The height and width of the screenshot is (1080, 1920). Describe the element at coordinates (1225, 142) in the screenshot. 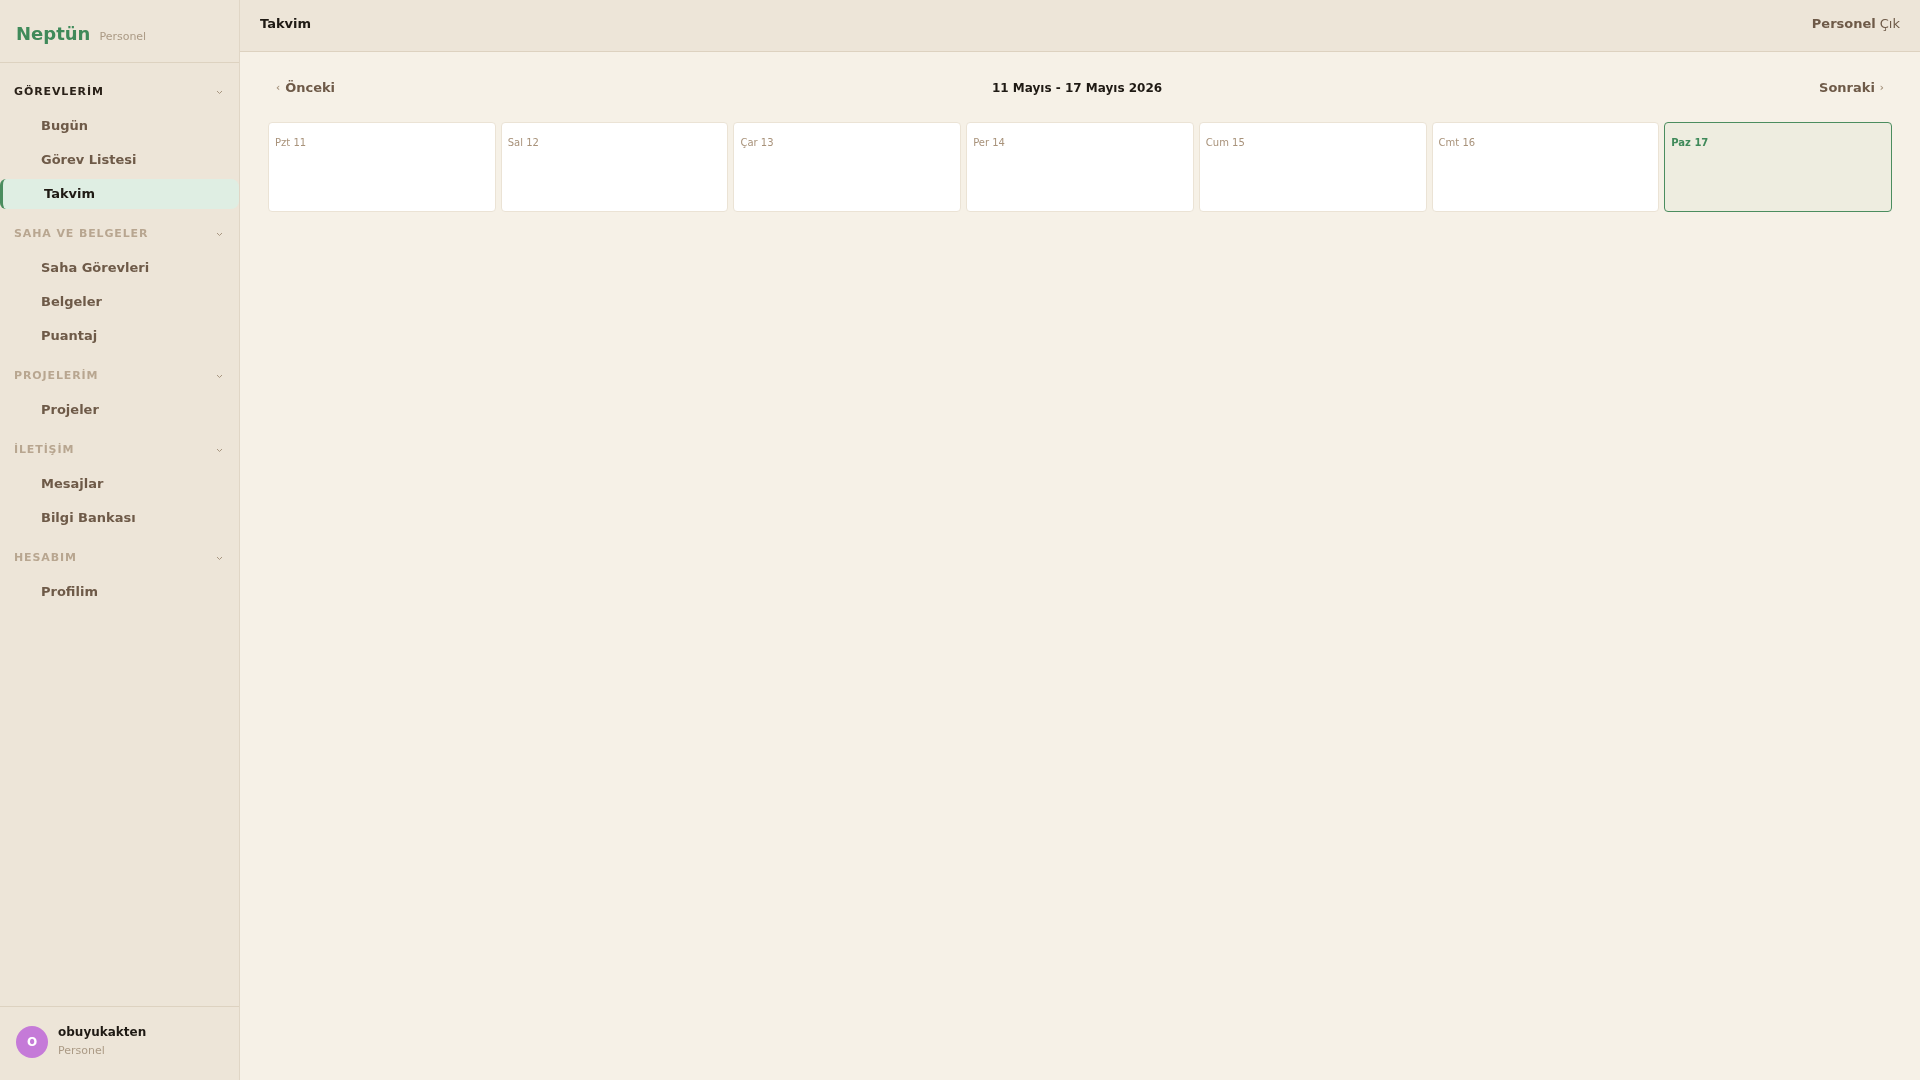

I see `day-label: Cum 15` at that location.